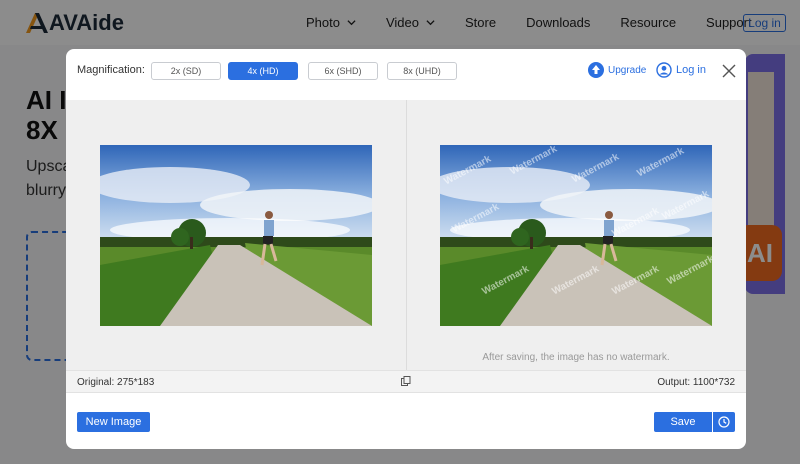 The width and height of the screenshot is (800, 464). What do you see at coordinates (236, 235) in the screenshot?
I see `original-image` at bounding box center [236, 235].